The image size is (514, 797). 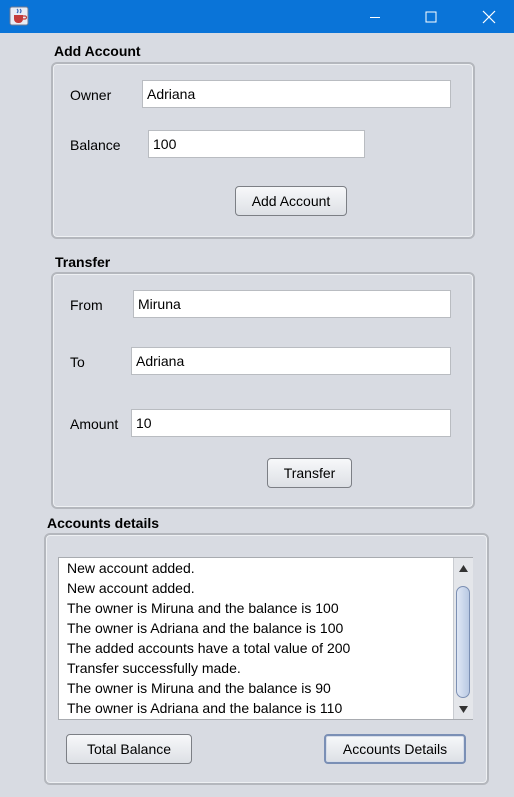 What do you see at coordinates (97, 51) in the screenshot?
I see `add-account-title: Add Account` at bounding box center [97, 51].